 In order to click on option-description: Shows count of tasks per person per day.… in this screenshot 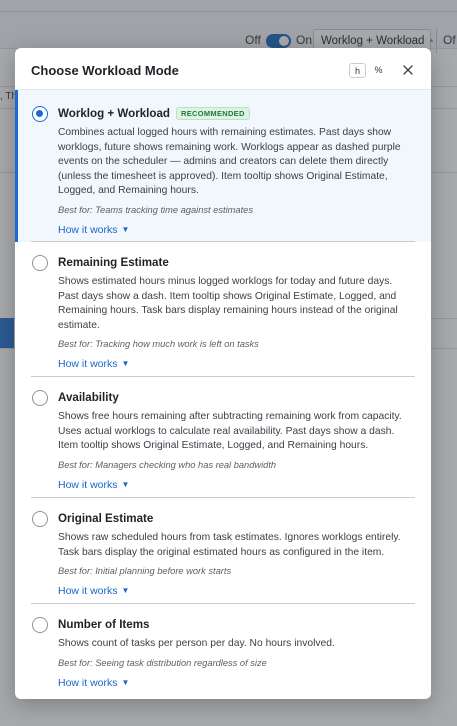, I will do `click(196, 643)`.